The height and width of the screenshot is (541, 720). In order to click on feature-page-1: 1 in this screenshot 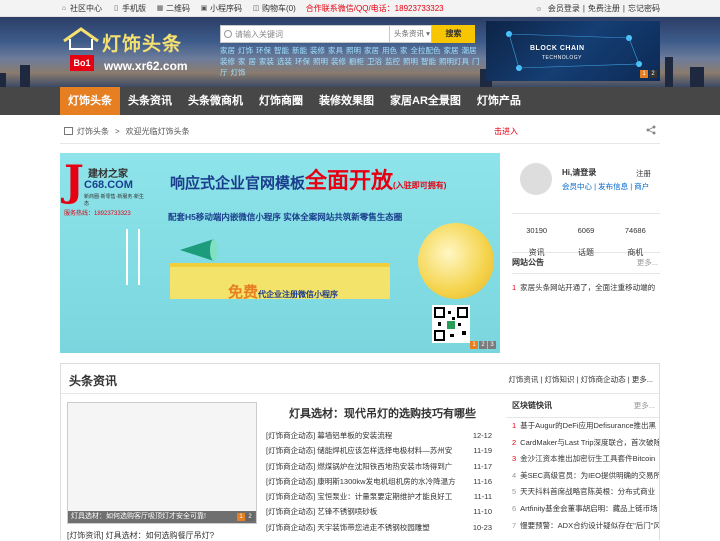, I will do `click(241, 517)`.